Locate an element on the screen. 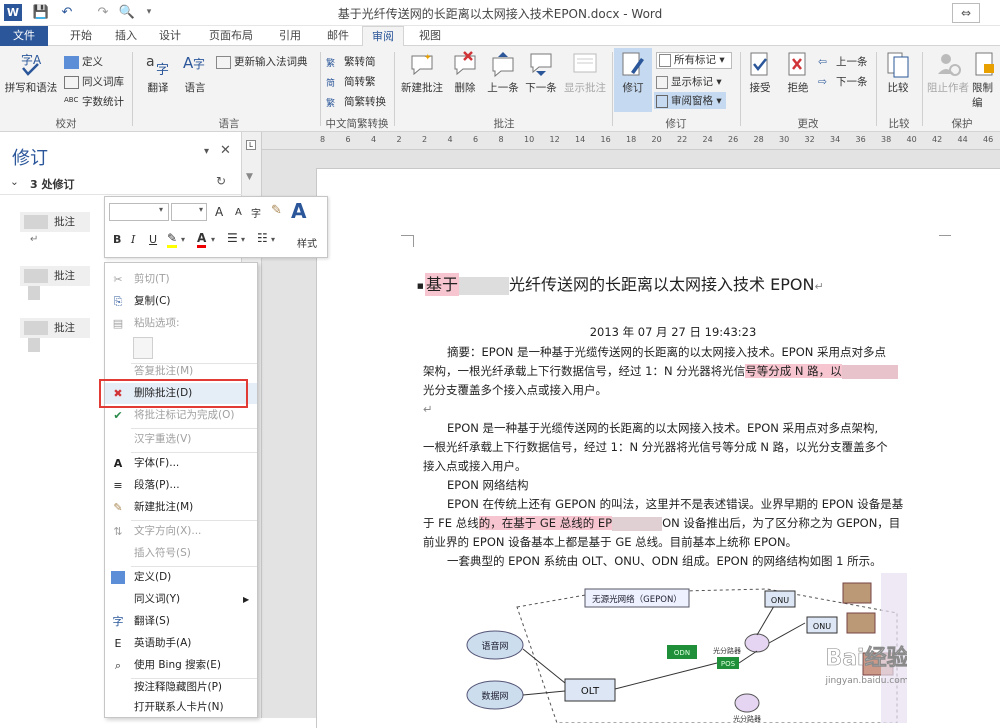  update-ime-button: 更新输入法词典 is located at coordinates (262, 61).